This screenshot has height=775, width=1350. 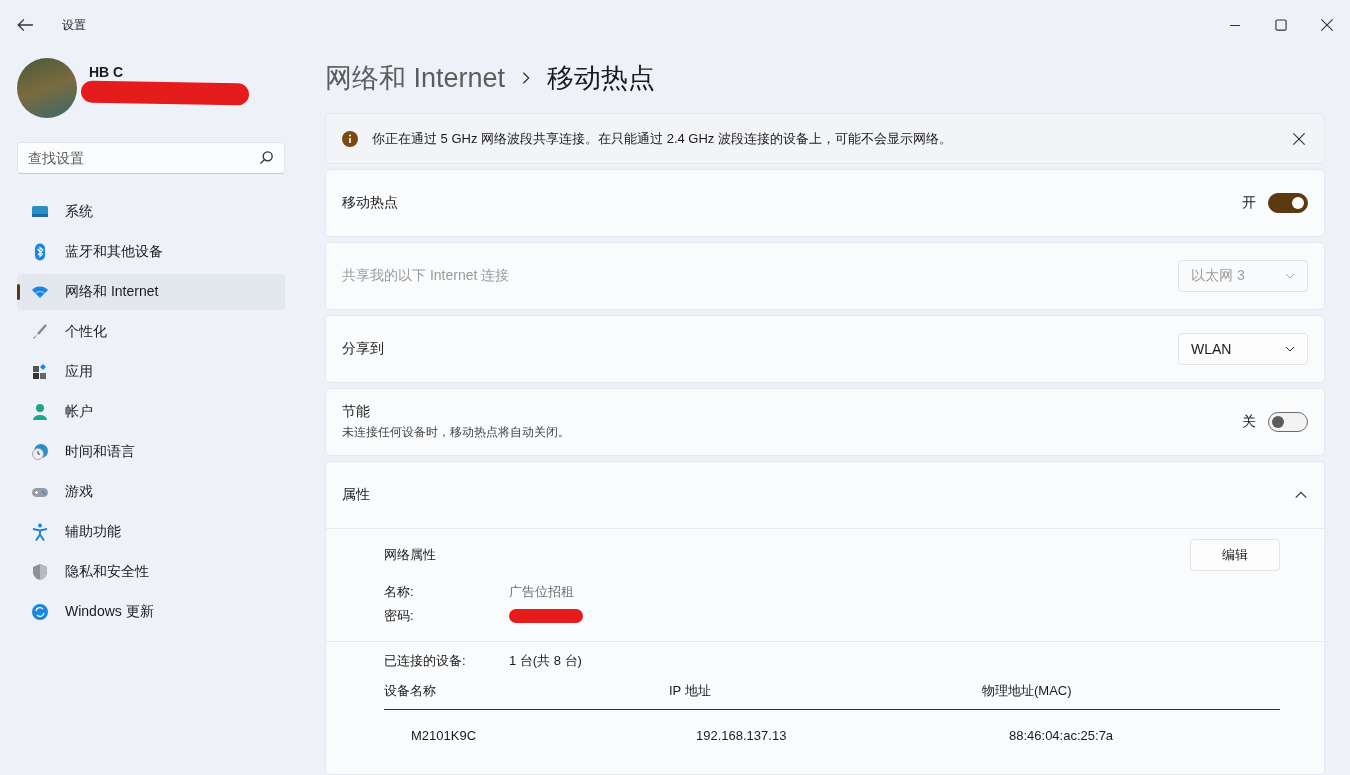 What do you see at coordinates (399, 592) in the screenshot?
I see `field-label: 名称:` at bounding box center [399, 592].